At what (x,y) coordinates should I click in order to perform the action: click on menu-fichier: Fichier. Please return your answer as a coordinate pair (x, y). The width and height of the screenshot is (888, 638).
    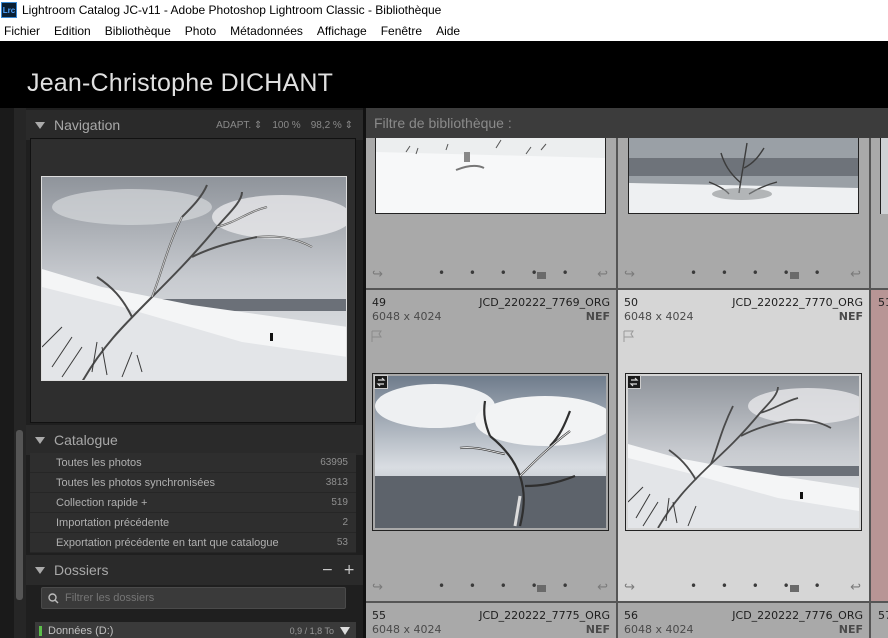
    Looking at the image, I should click on (22, 31).